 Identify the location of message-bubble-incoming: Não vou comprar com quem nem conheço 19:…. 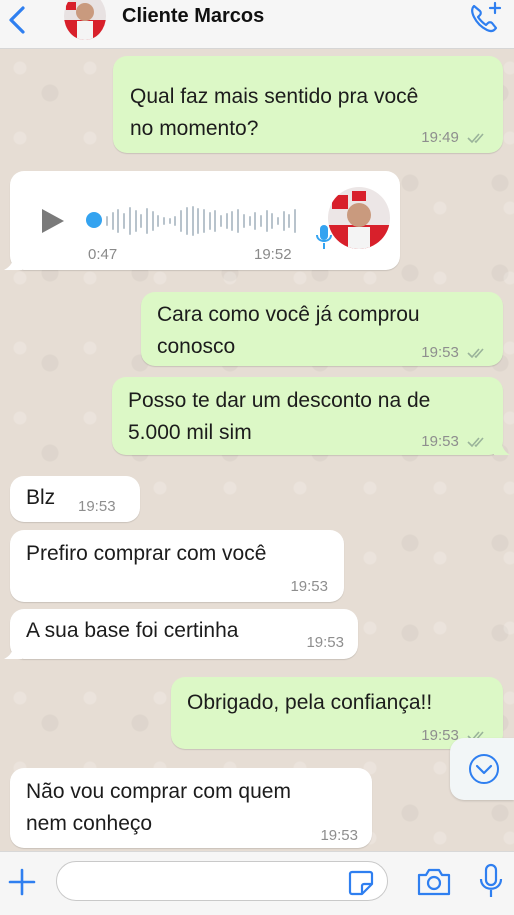
(191, 808).